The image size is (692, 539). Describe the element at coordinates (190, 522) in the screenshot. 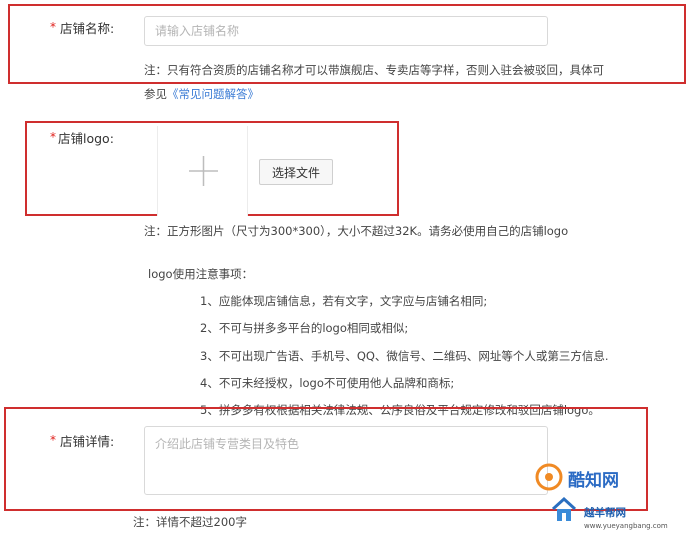

I see `store-detail-note: 注：详情不超过200字` at that location.